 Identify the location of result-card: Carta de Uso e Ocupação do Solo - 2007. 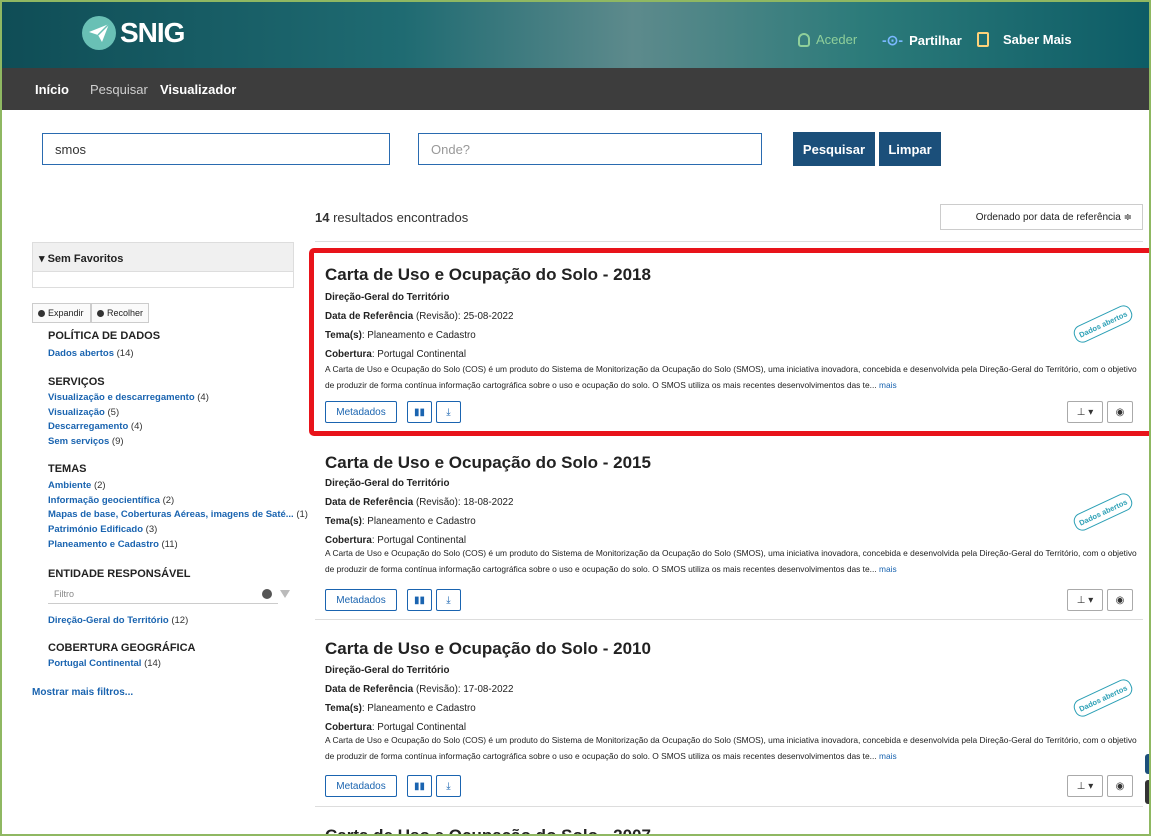
(729, 823).